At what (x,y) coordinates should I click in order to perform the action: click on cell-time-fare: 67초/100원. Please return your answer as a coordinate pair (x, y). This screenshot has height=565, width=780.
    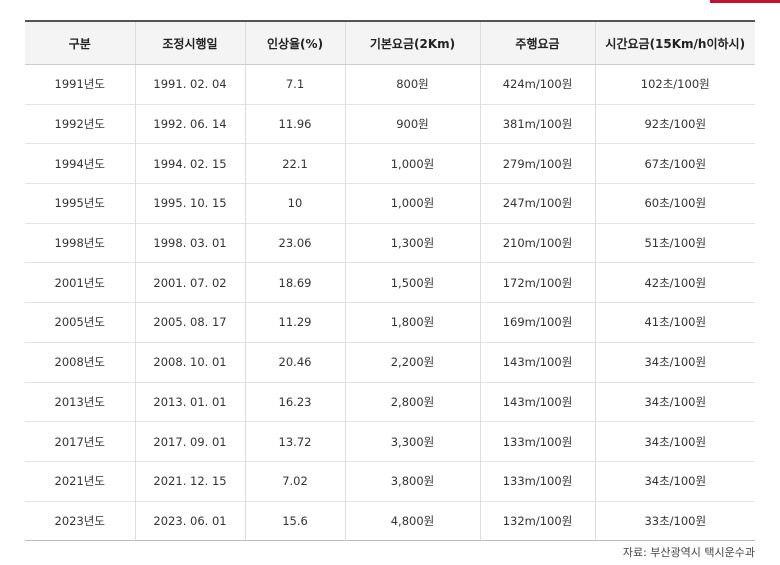
    Looking at the image, I should click on (674, 163).